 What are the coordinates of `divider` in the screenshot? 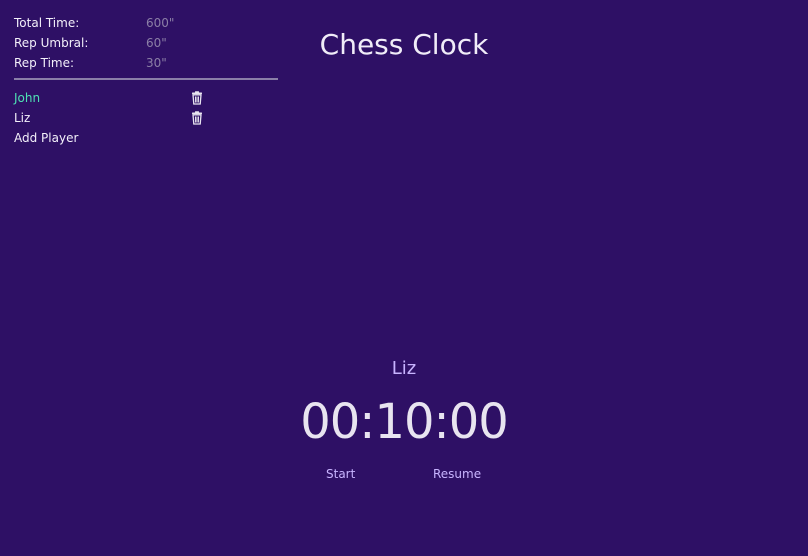 It's located at (146, 79).